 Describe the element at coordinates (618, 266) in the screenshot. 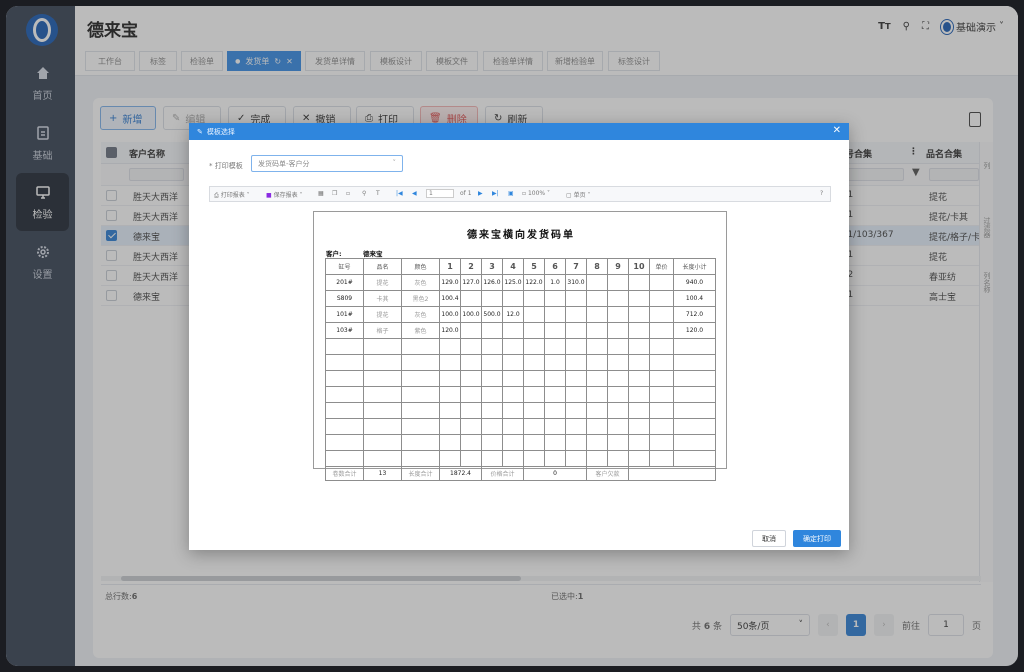

I see `report-header-cell: 9` at that location.